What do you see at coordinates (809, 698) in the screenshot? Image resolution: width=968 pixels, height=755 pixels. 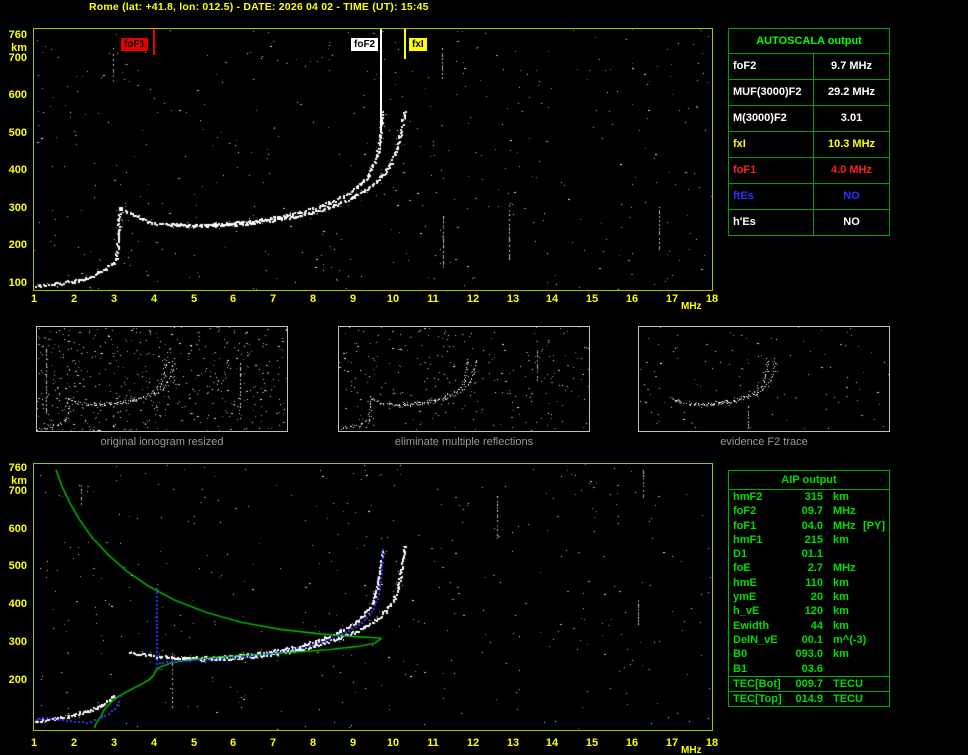 I see `tec-value: 014.9` at bounding box center [809, 698].